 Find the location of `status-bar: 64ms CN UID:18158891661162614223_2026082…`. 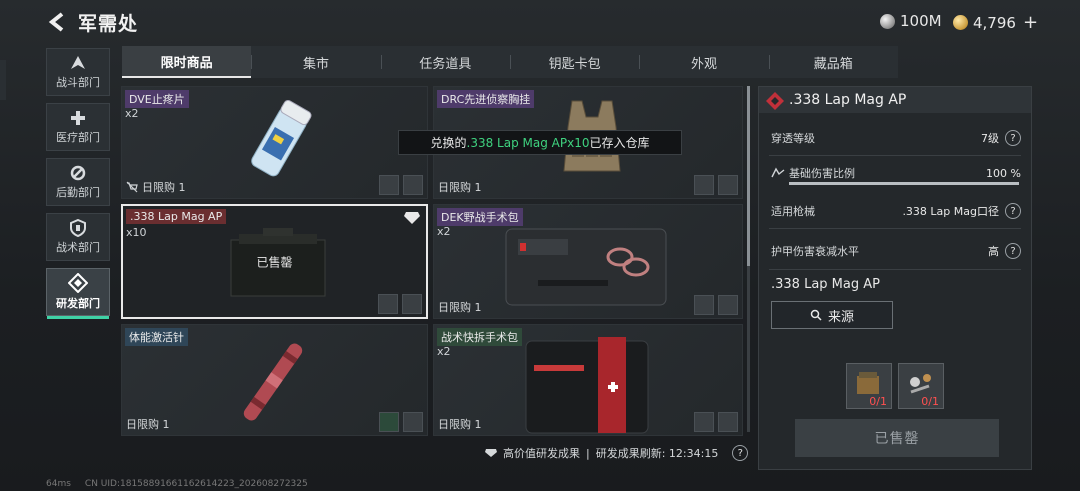

status-bar: 64ms CN UID:18158891661162614223_2026082… is located at coordinates (177, 484).